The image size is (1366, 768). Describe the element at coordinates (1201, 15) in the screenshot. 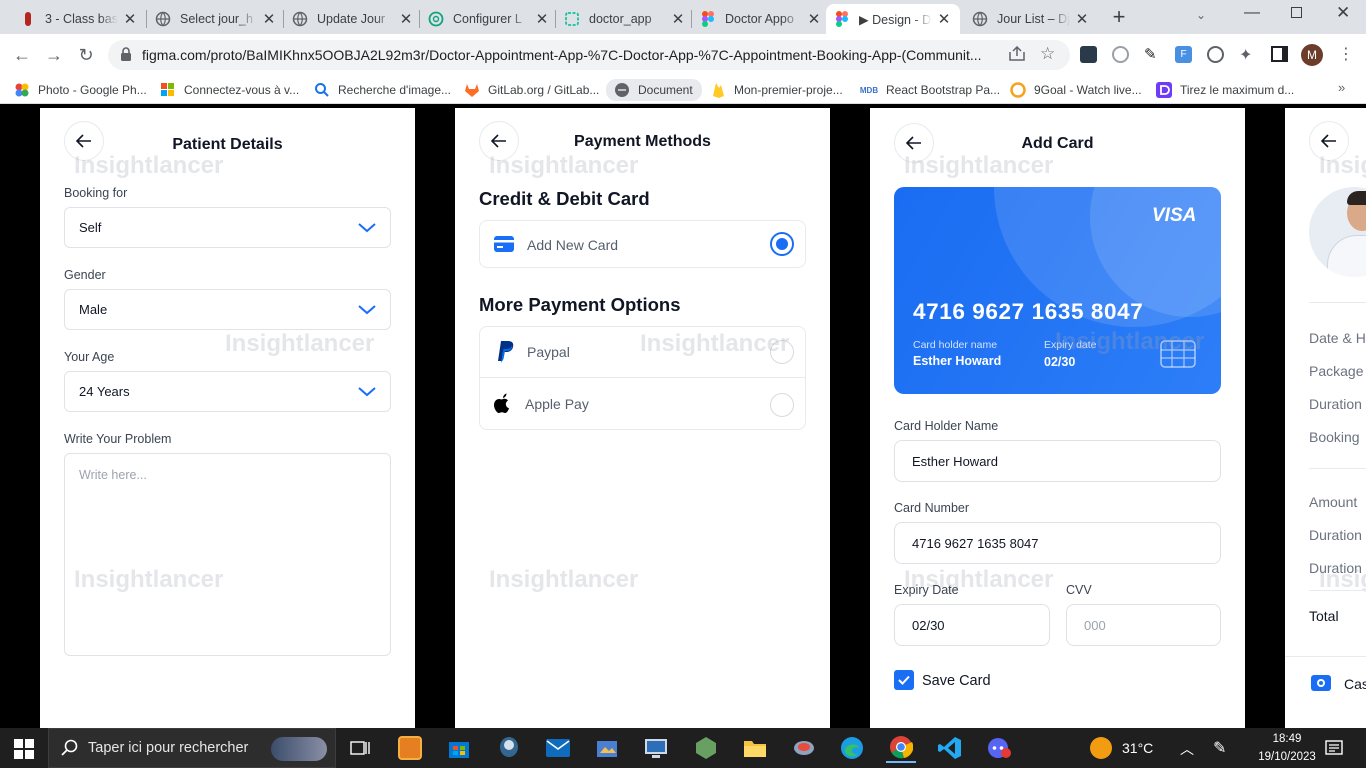

I see `tab-search-icon: ⌄` at that location.